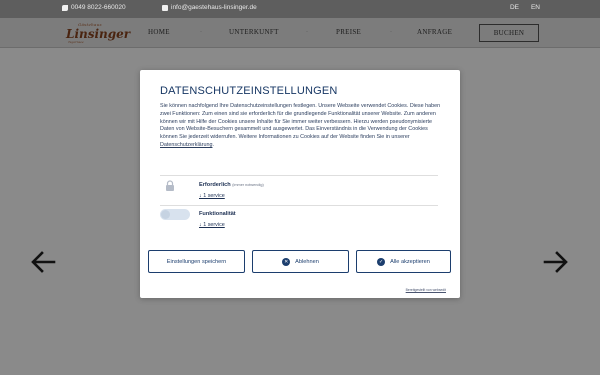  What do you see at coordinates (98, 7) in the screenshot?
I see `phone-number: 0049 8022-660020` at bounding box center [98, 7].